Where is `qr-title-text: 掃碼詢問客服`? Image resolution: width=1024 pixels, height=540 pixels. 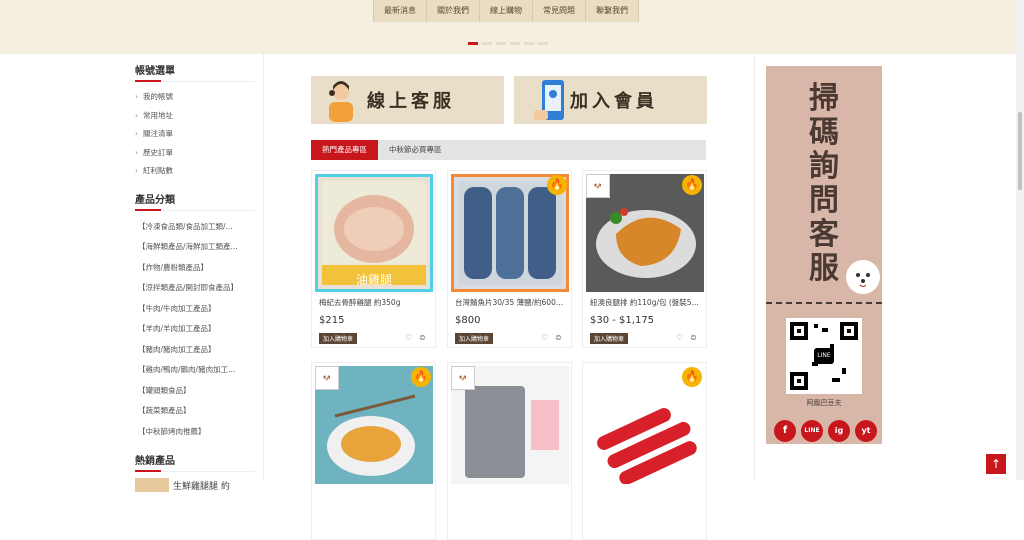 qr-title-text: 掃碼詢問客服 is located at coordinates (824, 183).